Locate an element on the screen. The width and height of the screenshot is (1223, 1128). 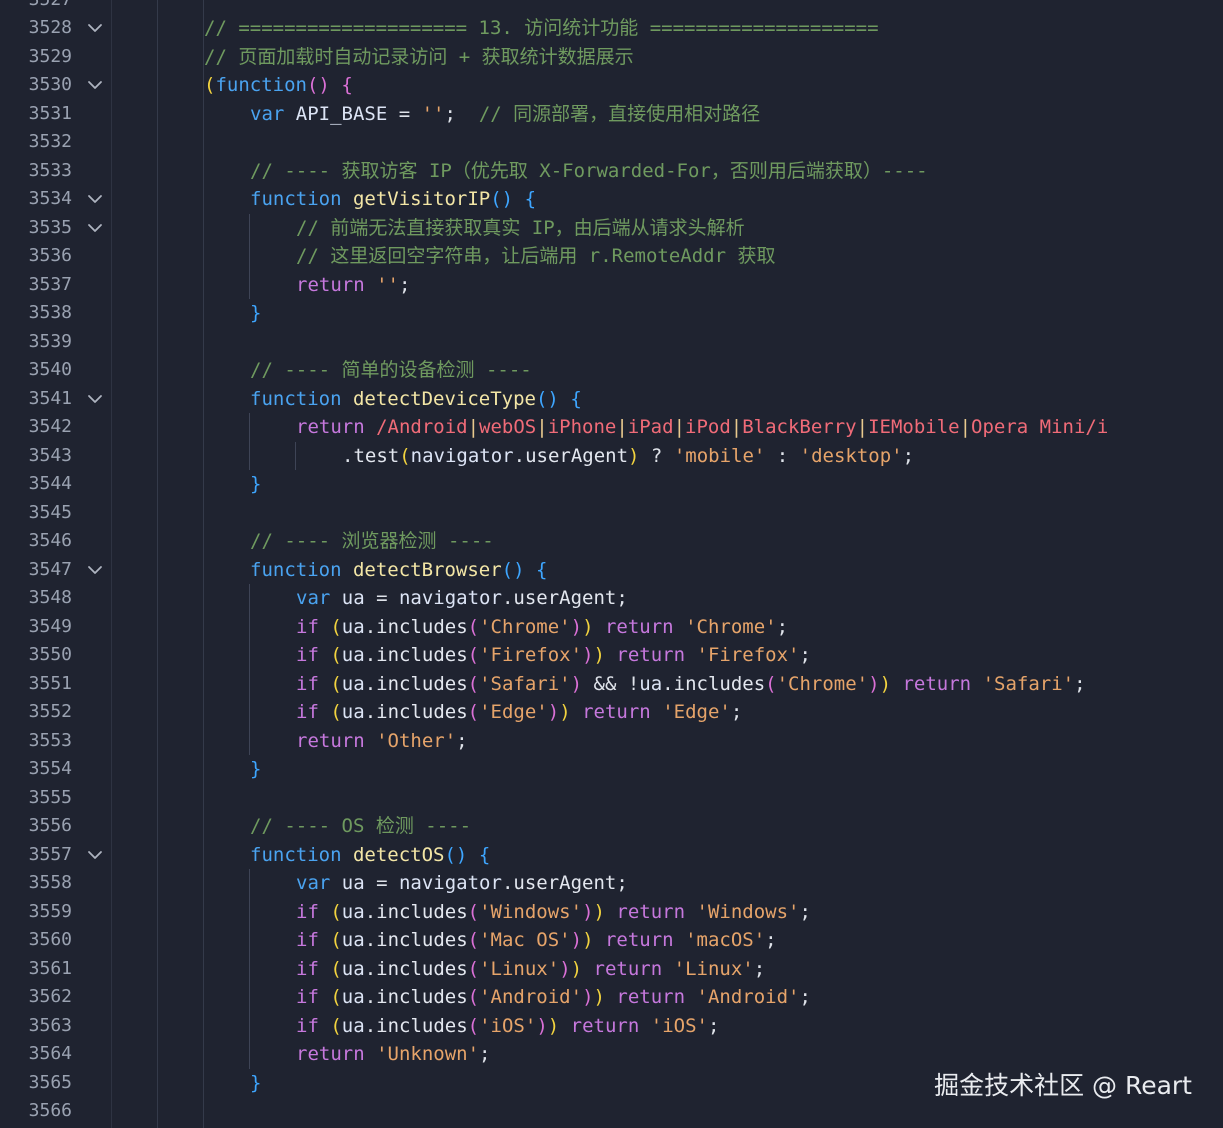
line-number: 3537 is located at coordinates (36, 285).